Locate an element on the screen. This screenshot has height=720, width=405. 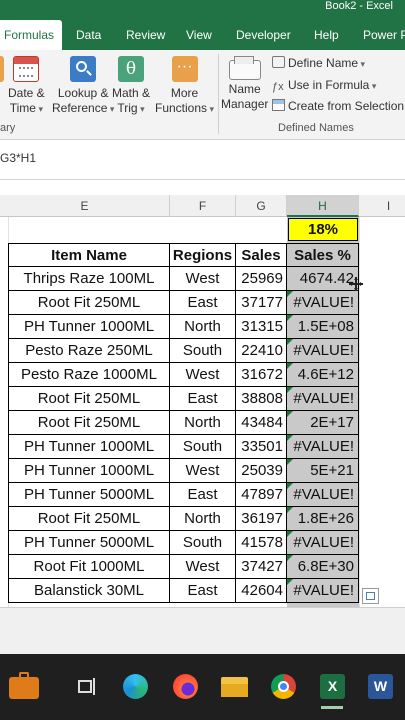
cell-sales-percent: 1.8E+26 is located at coordinates (323, 519).